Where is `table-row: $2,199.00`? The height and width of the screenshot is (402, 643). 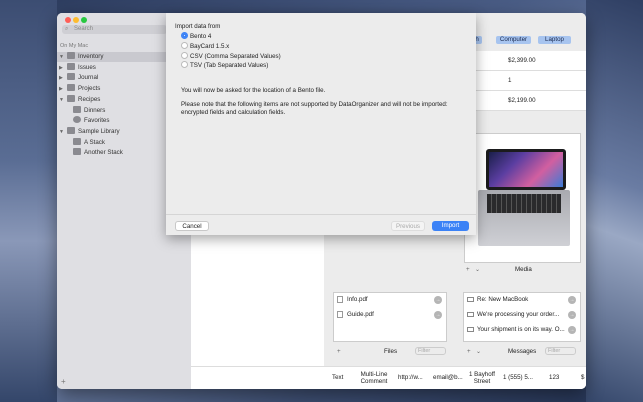
table-row: $2,199.00 is located at coordinates (527, 101).